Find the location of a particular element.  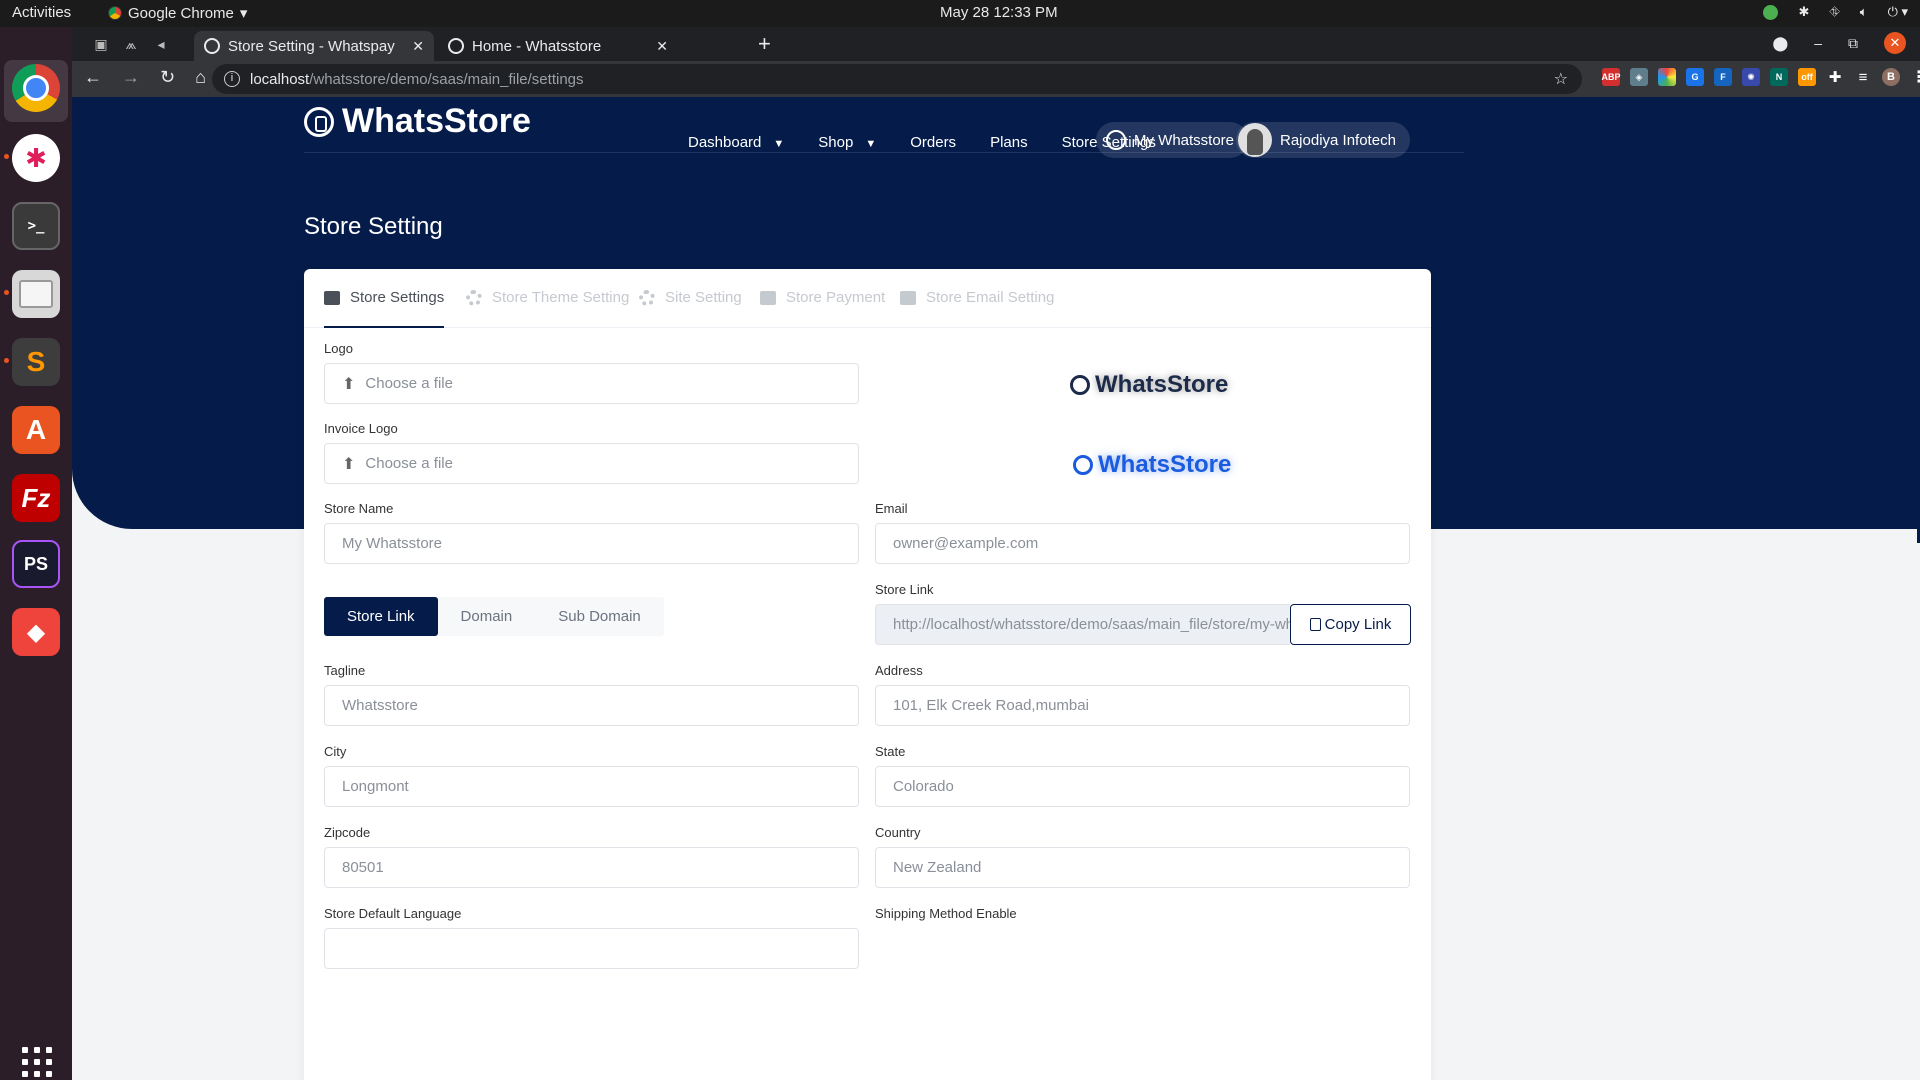

terminal-launcher-icon: >_ is located at coordinates (36, 226).